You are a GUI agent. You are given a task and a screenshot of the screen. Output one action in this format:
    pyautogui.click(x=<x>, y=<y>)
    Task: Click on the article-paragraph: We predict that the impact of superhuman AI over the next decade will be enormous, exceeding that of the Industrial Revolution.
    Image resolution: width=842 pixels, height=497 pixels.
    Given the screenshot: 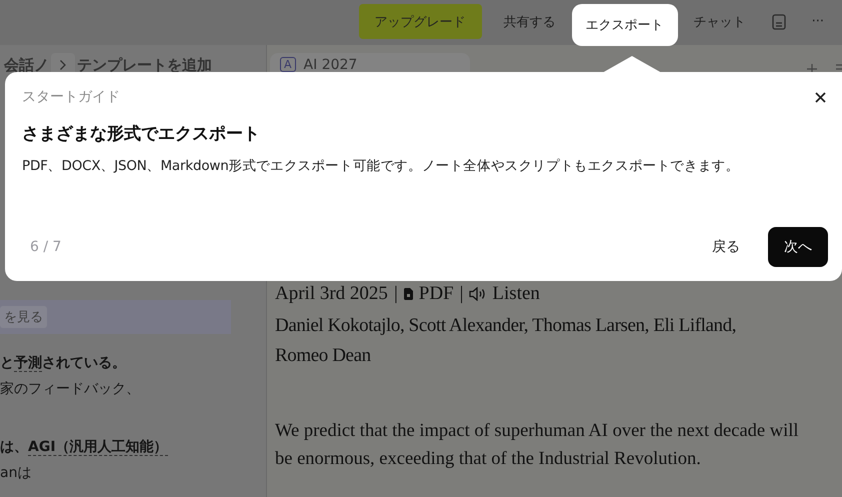 What is the action you would take?
    pyautogui.click(x=537, y=445)
    